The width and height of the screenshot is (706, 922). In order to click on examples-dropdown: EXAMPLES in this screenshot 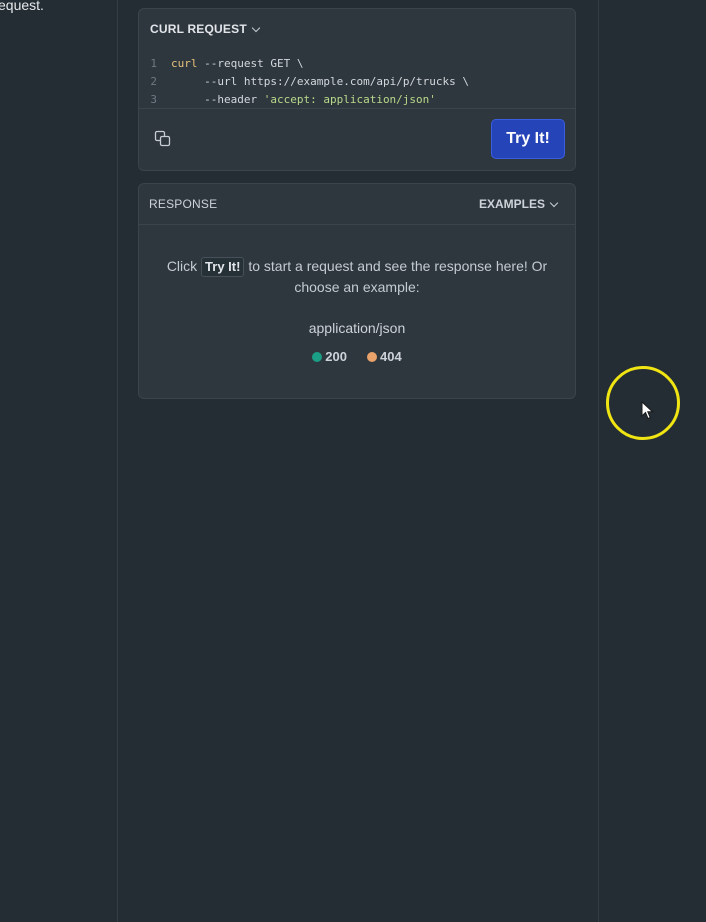, I will do `click(522, 204)`.